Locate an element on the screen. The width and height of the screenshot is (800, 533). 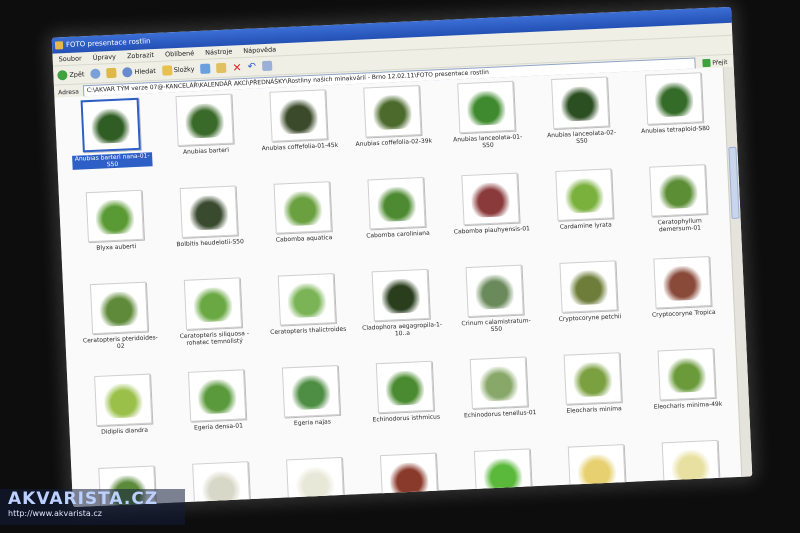
search-button: Hledat is located at coordinates (139, 72).